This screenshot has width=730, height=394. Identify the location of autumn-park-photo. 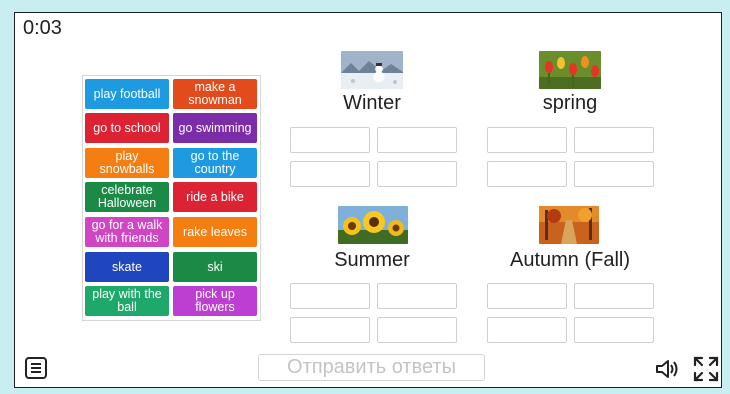
(569, 225).